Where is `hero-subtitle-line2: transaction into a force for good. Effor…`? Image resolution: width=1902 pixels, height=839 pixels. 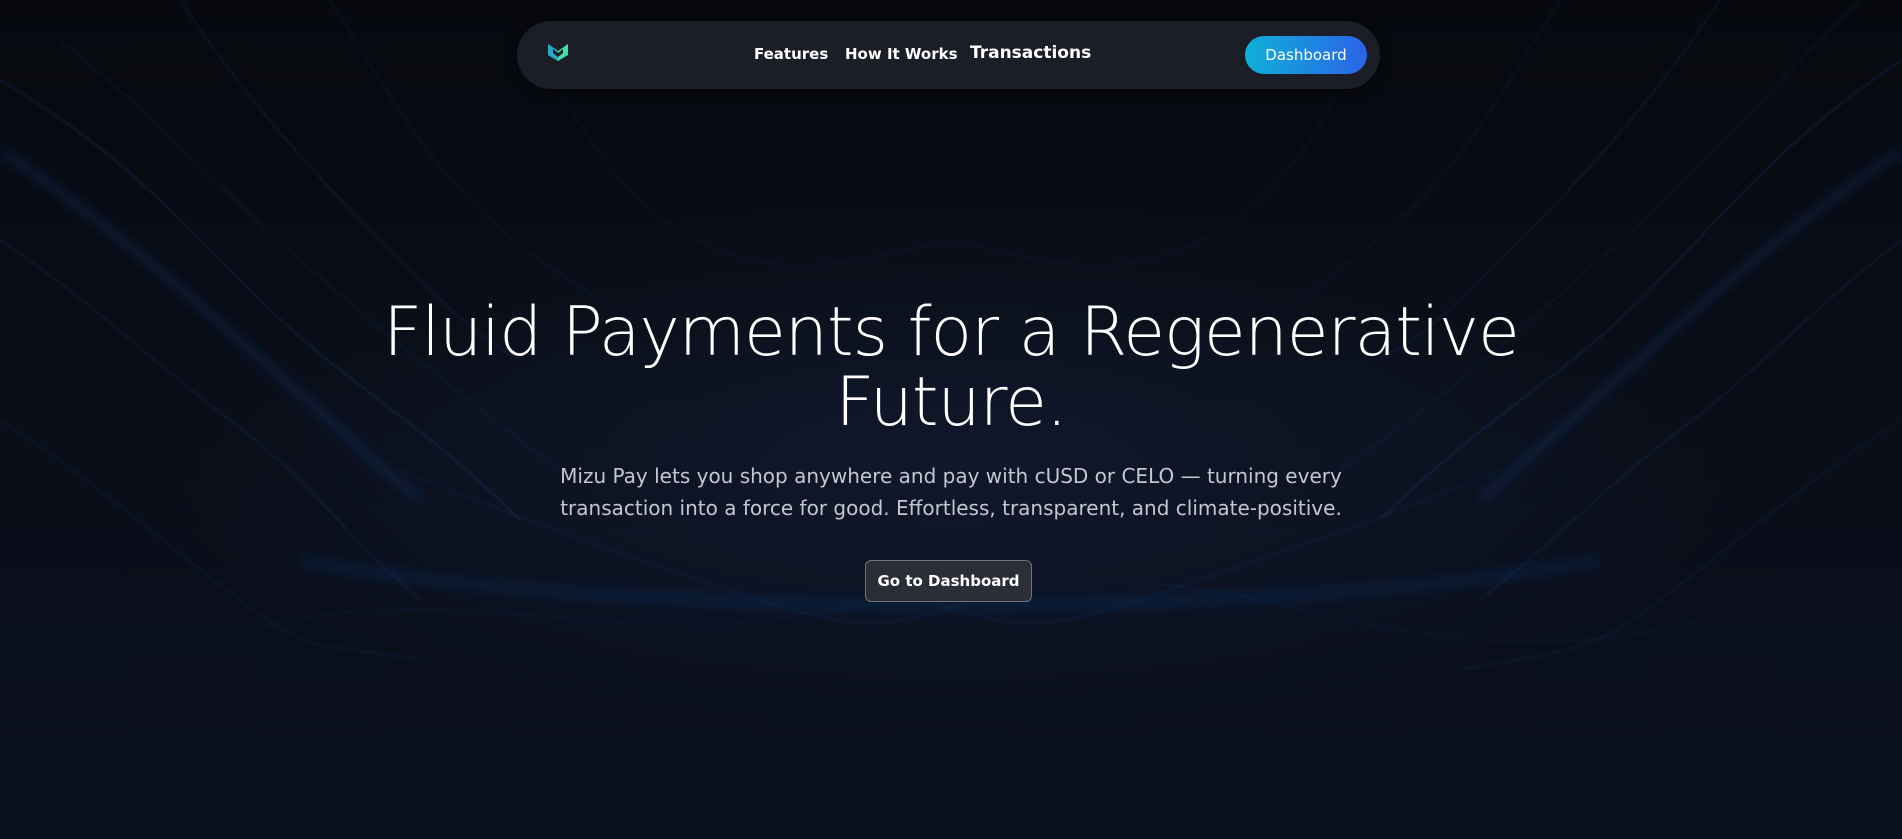 hero-subtitle-line2: transaction into a force for good. Effor… is located at coordinates (951, 508).